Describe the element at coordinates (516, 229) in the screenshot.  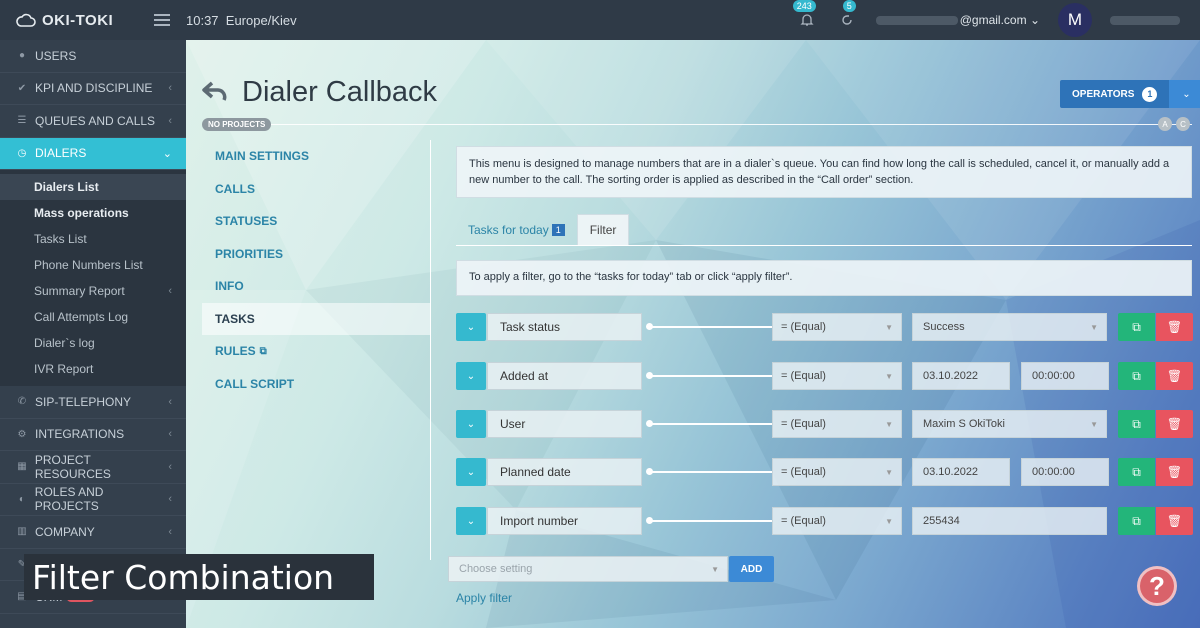
I see `tab-tasks-for-today: Tasks for today 1` at that location.